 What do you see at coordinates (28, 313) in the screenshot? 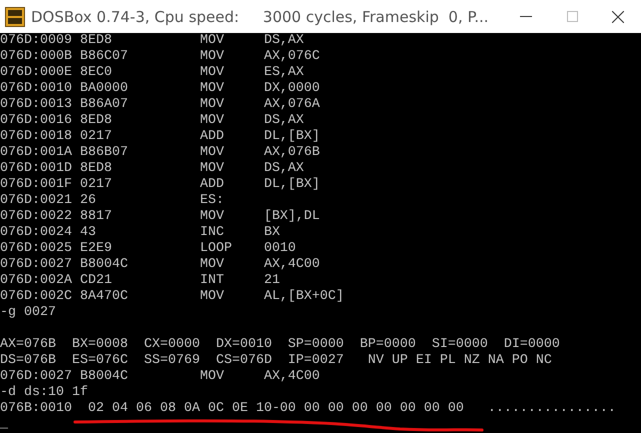
I see `console-line: -g 0027` at bounding box center [28, 313].